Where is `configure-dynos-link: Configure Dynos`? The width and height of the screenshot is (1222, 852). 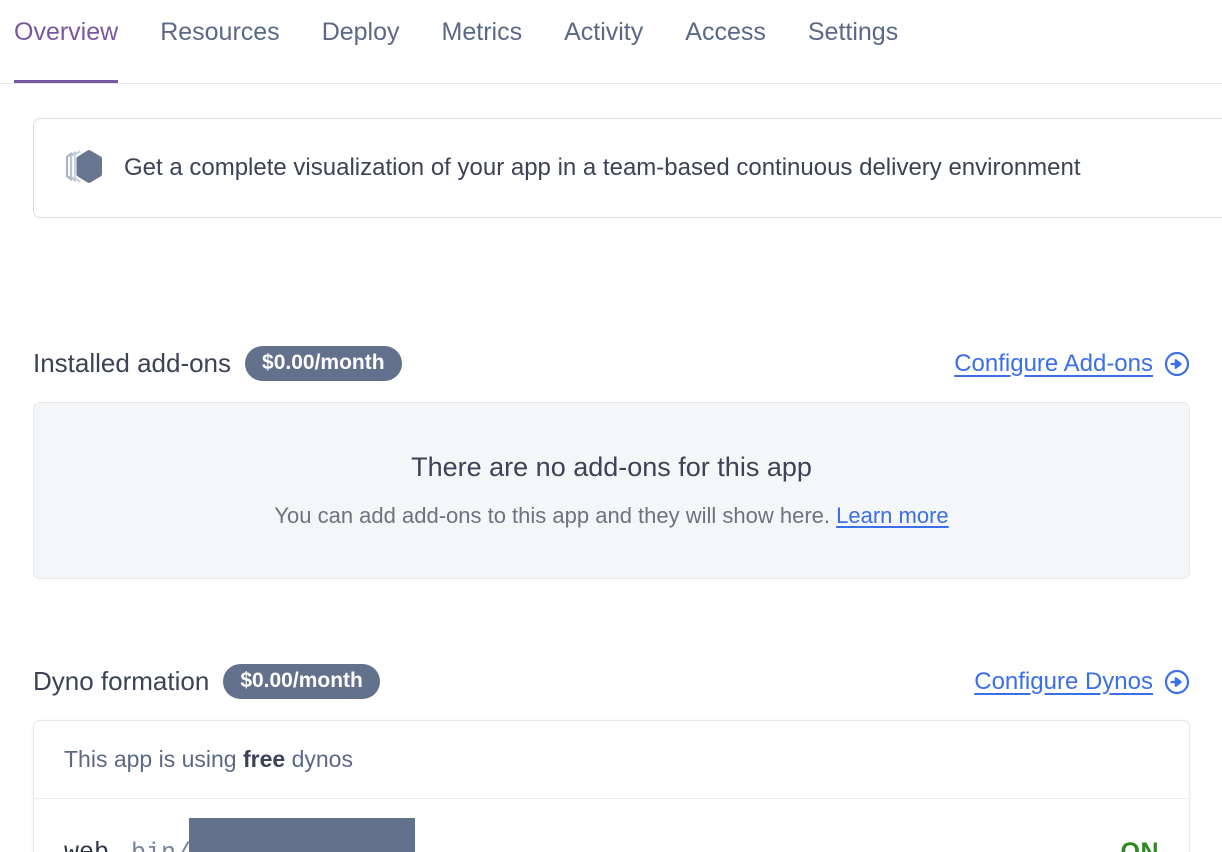 configure-dynos-link: Configure Dynos is located at coordinates (1082, 682).